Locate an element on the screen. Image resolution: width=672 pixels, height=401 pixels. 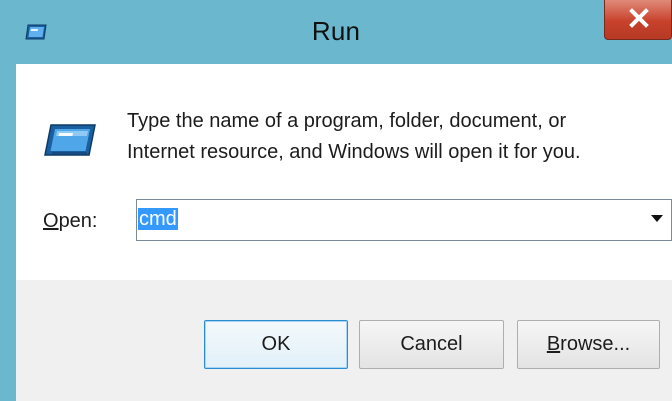
close-icon is located at coordinates (639, 18).